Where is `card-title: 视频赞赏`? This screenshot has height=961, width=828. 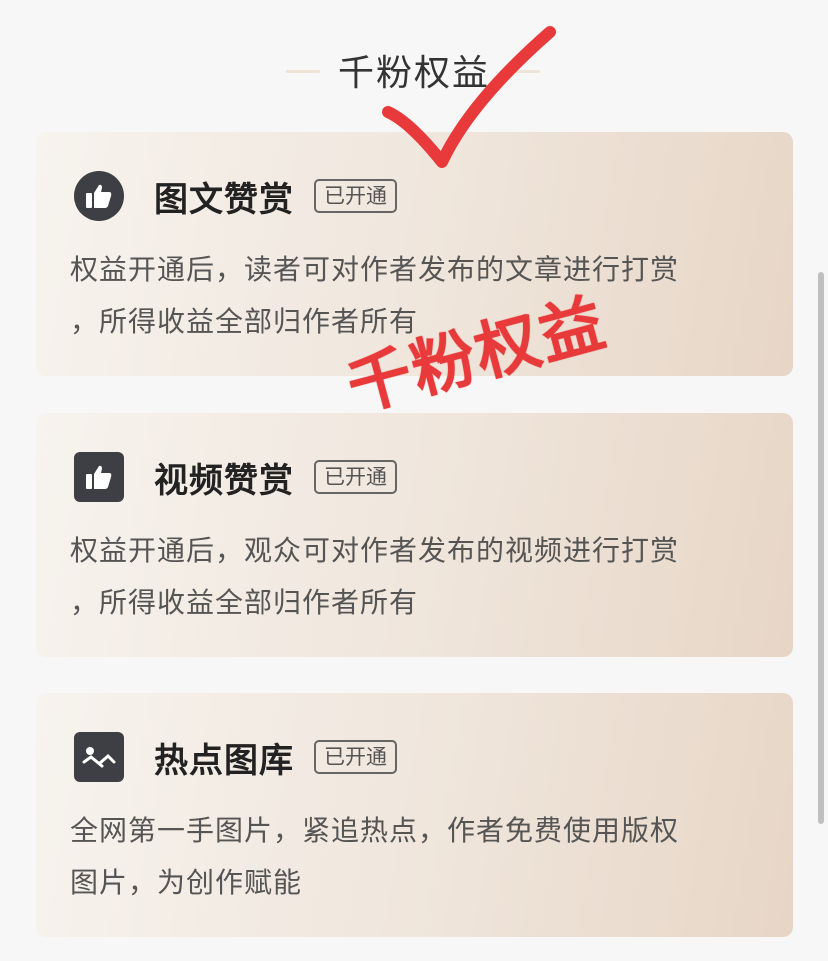 card-title: 视频赞赏 is located at coordinates (224, 480).